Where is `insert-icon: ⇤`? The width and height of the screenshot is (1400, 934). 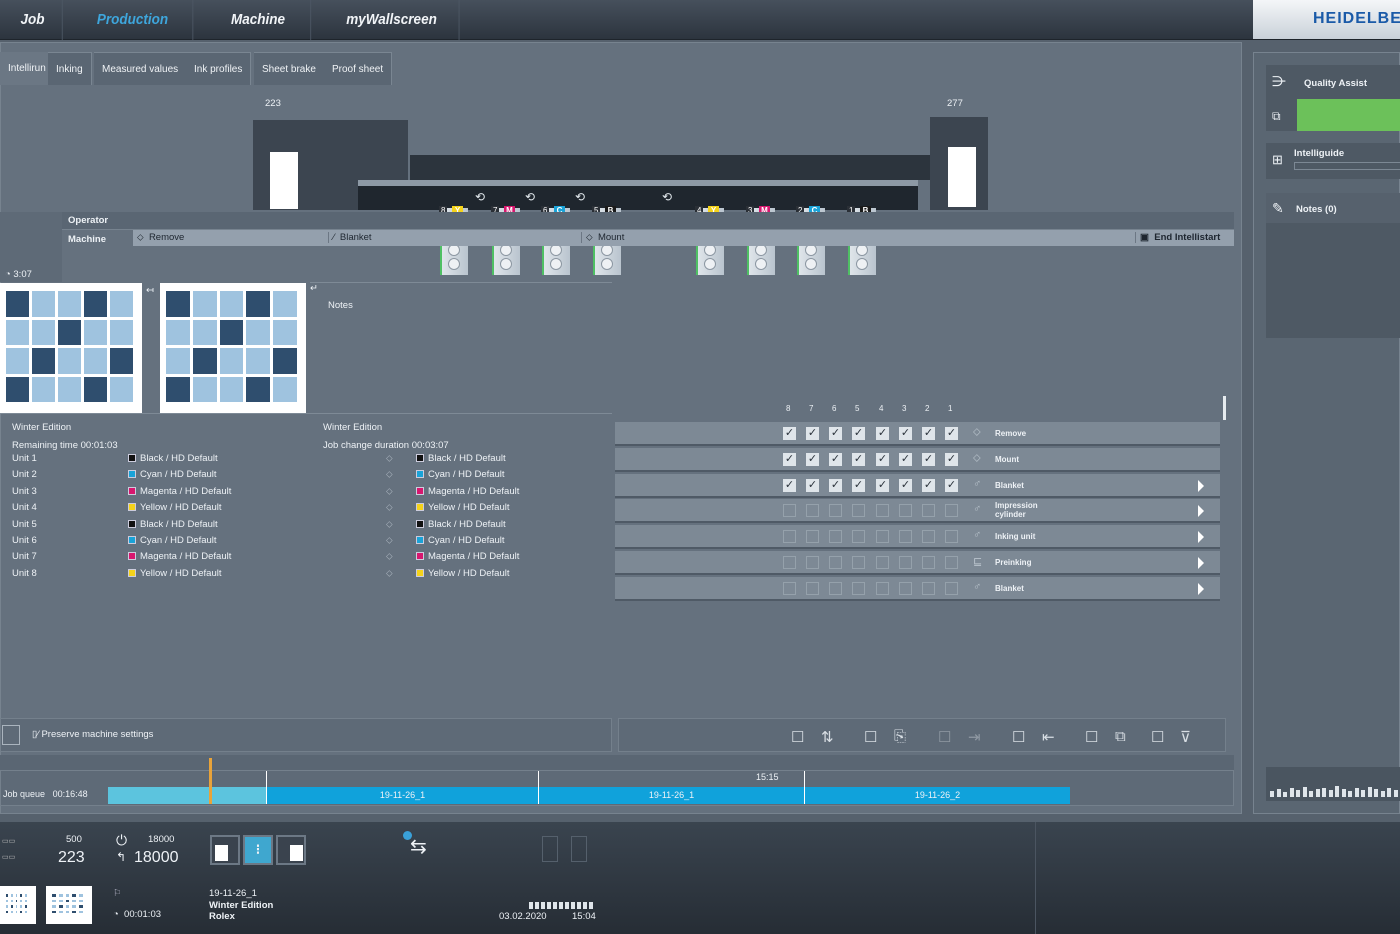 insert-icon: ⇤ is located at coordinates (1048, 737).